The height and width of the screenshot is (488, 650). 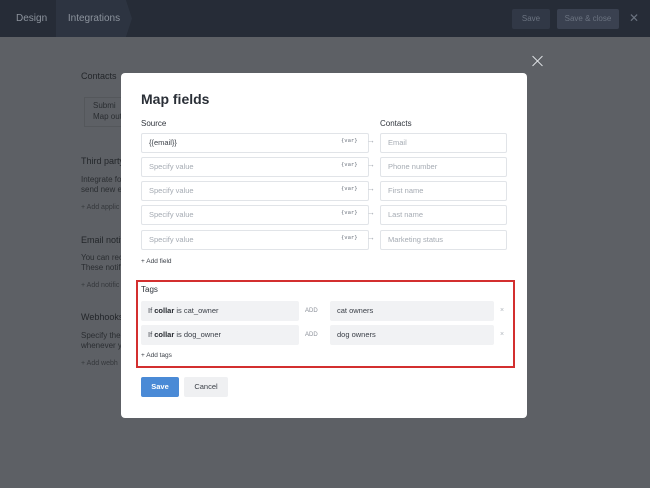 I want to click on cancel-button: Cancel, so click(x=206, y=387).